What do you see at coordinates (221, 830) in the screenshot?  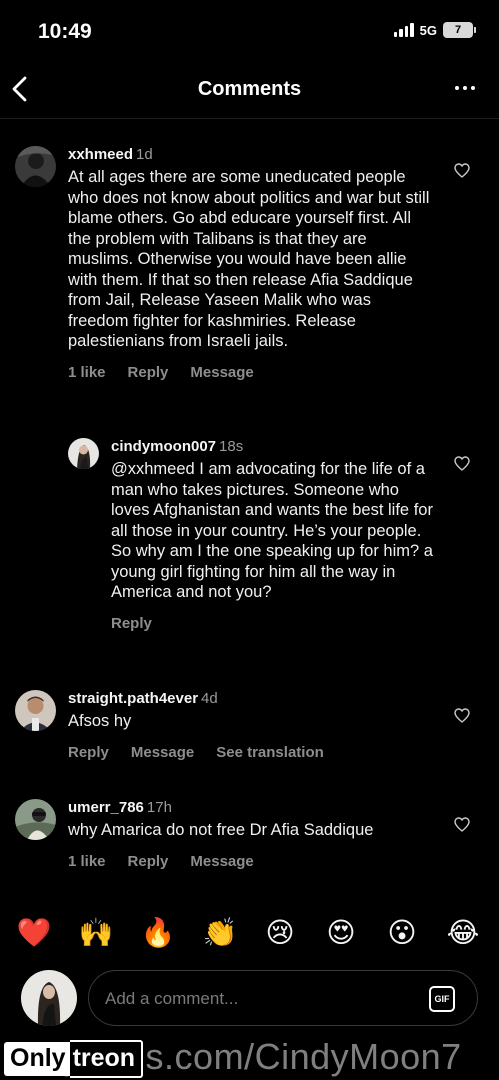 I see `comment-text: why Amarica do not free Dr Afia Saddique` at bounding box center [221, 830].